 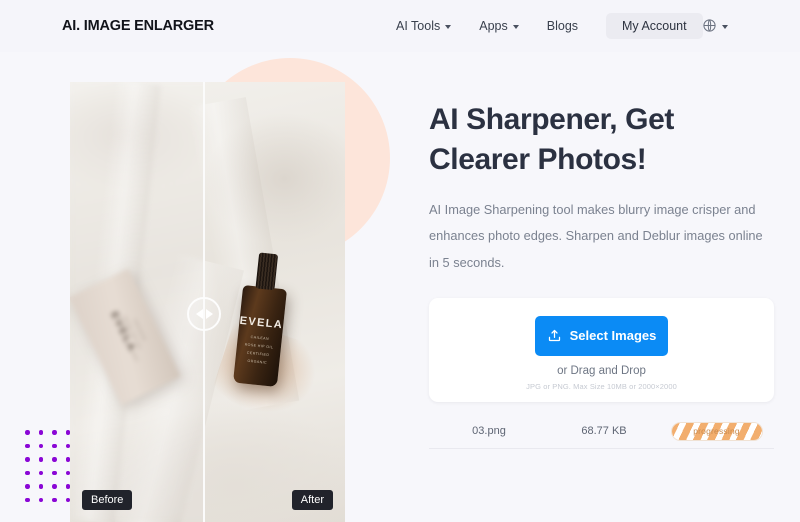 I want to click on nav-item-apps: Apps, so click(x=499, y=26).